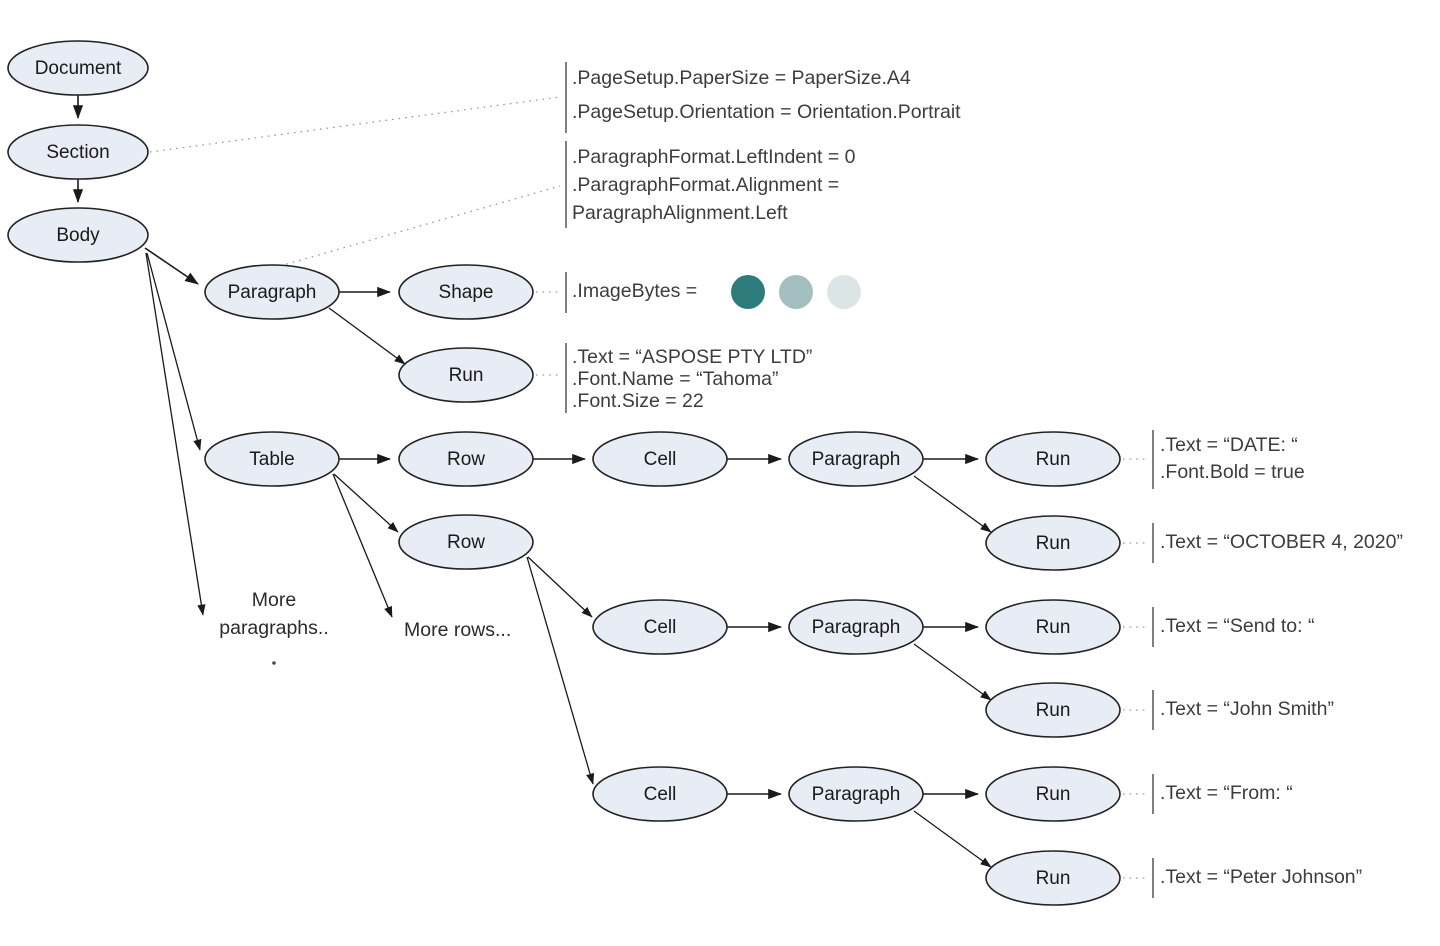 The width and height of the screenshot is (1440, 946). I want to click on edge-paragraph2-run2, so click(952, 504).